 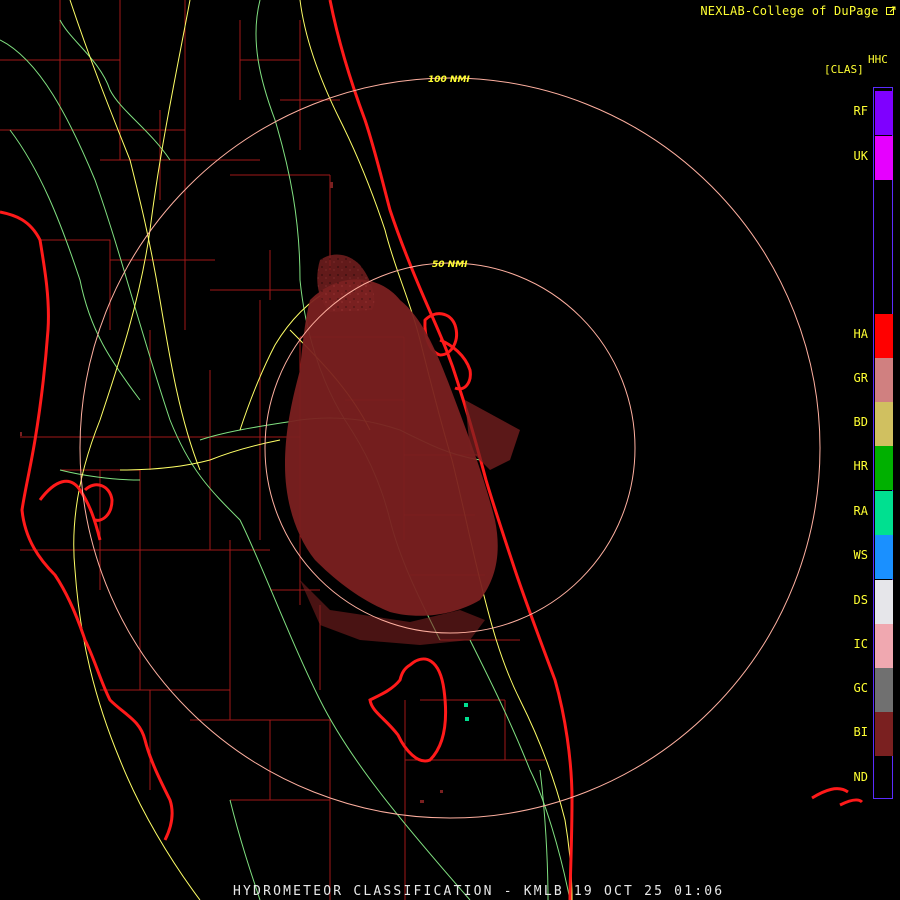 I want to click on legend-swatch-hr, so click(x=884, y=468).